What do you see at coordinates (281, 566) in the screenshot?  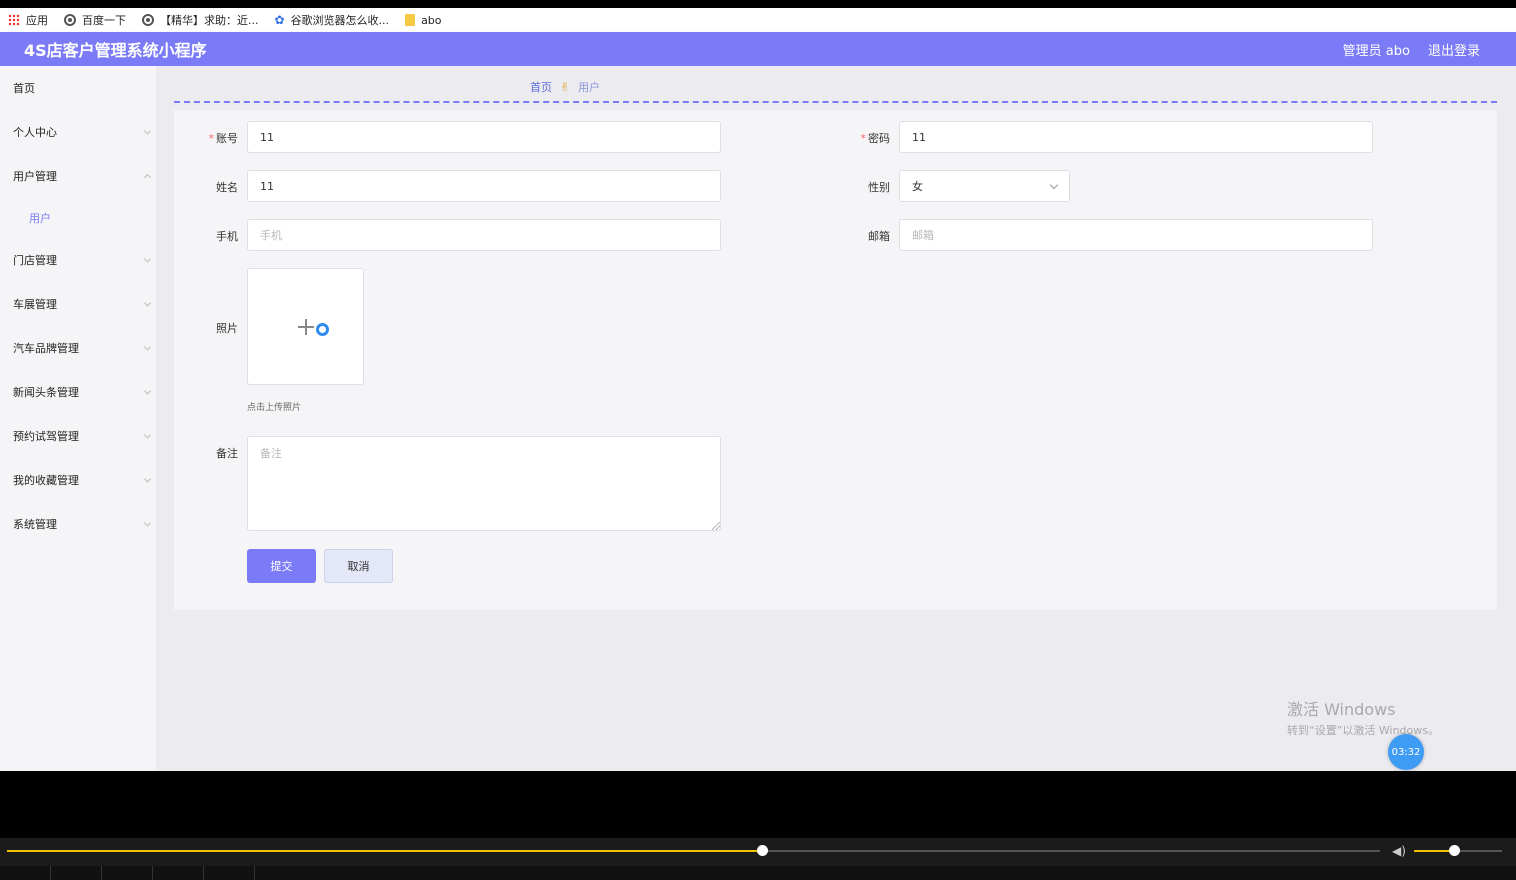 I see `submit-button: 提交` at bounding box center [281, 566].